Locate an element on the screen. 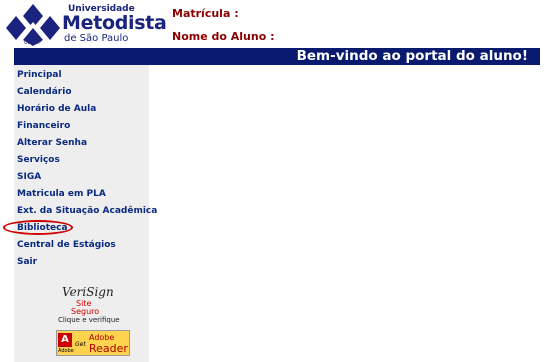 This screenshot has width=550, height=362. get-adobe-reader-button: A Adobe Get Adobe Reader is located at coordinates (93, 343).